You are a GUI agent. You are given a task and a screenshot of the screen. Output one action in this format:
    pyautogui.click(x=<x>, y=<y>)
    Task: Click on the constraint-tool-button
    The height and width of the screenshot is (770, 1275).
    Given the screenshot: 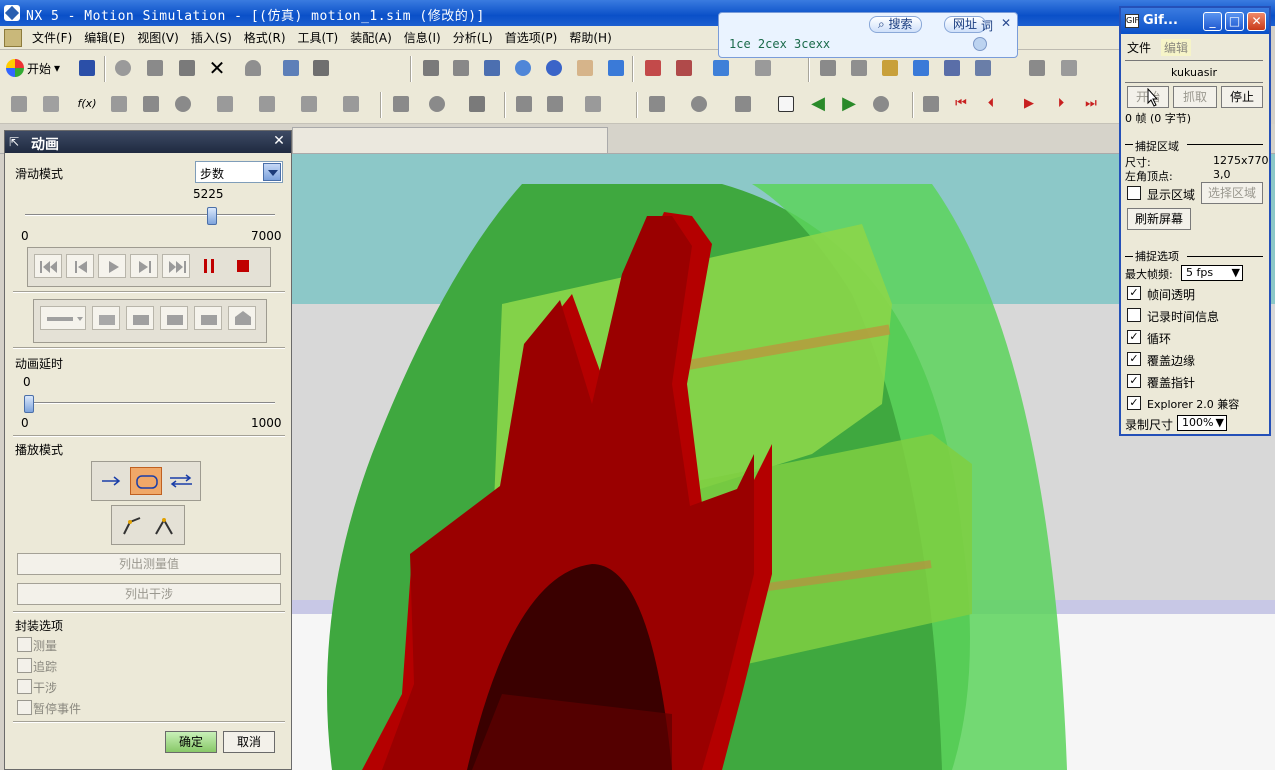 What is the action you would take?
    pyautogui.click(x=174, y=318)
    